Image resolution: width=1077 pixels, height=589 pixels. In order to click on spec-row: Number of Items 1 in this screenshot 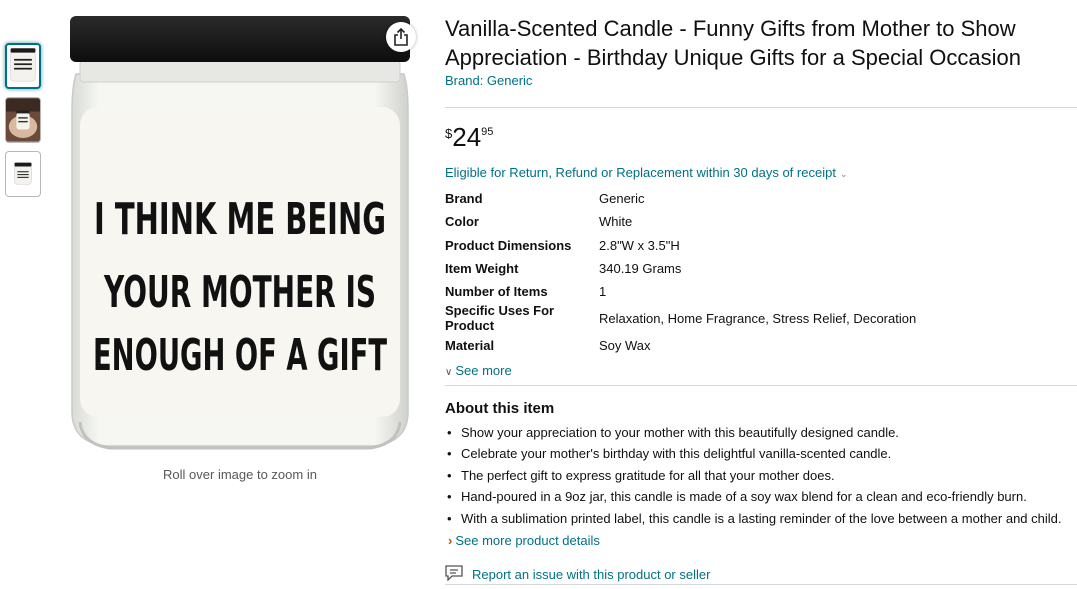, I will do `click(680, 291)`.